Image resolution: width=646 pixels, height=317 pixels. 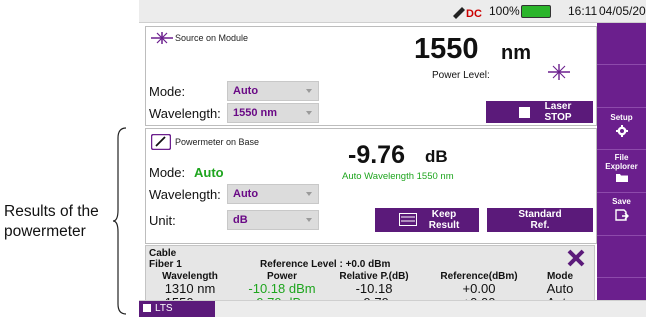 What do you see at coordinates (167, 172) in the screenshot?
I see `pm-mode-label: Mode:` at bounding box center [167, 172].